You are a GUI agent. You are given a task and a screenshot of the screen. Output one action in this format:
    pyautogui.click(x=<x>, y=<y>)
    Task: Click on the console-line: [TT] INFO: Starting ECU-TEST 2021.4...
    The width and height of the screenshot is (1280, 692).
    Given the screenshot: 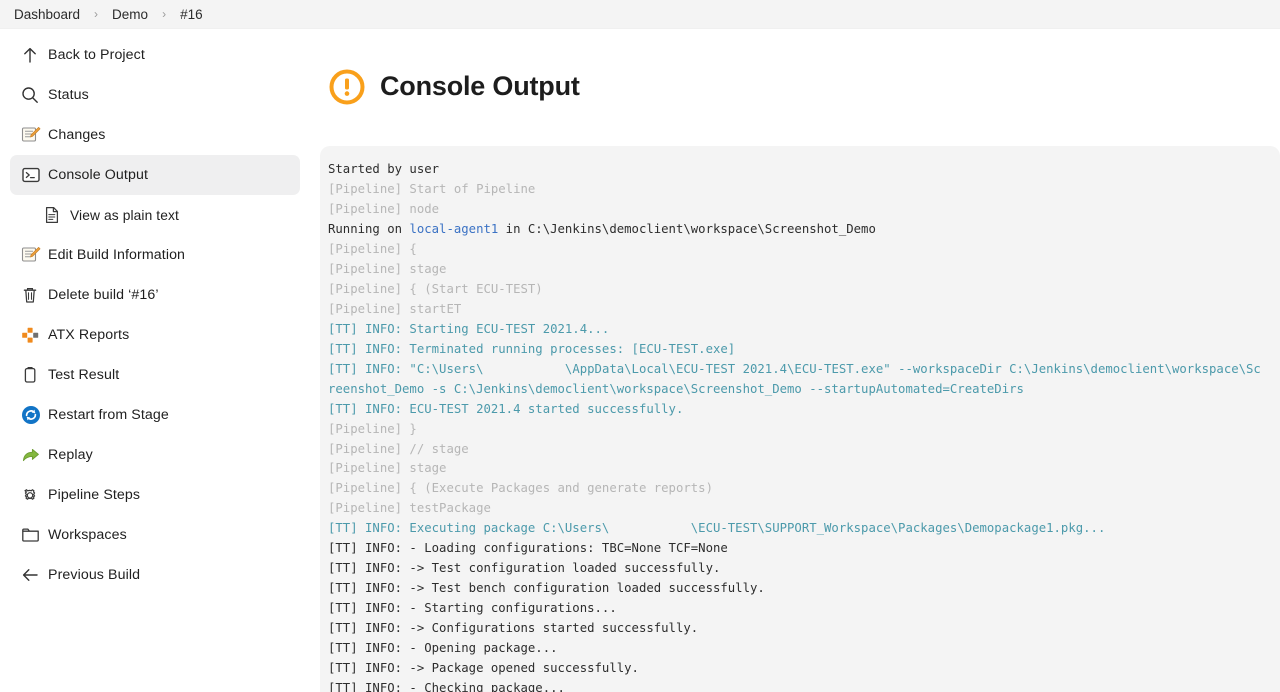 What is the action you would take?
    pyautogui.click(x=796, y=330)
    